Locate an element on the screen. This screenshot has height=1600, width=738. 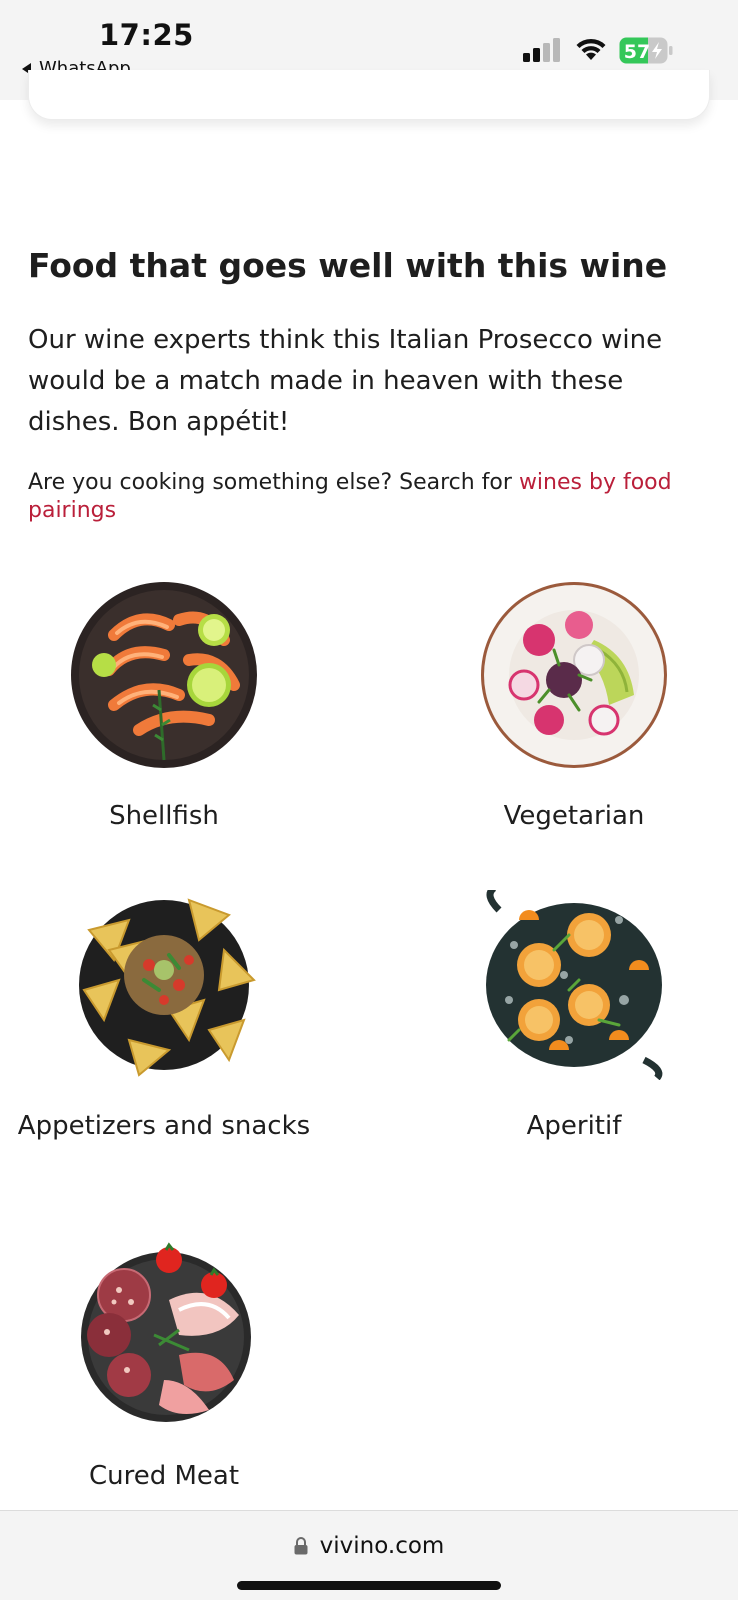
wifi-icon is located at coordinates (591, 49).